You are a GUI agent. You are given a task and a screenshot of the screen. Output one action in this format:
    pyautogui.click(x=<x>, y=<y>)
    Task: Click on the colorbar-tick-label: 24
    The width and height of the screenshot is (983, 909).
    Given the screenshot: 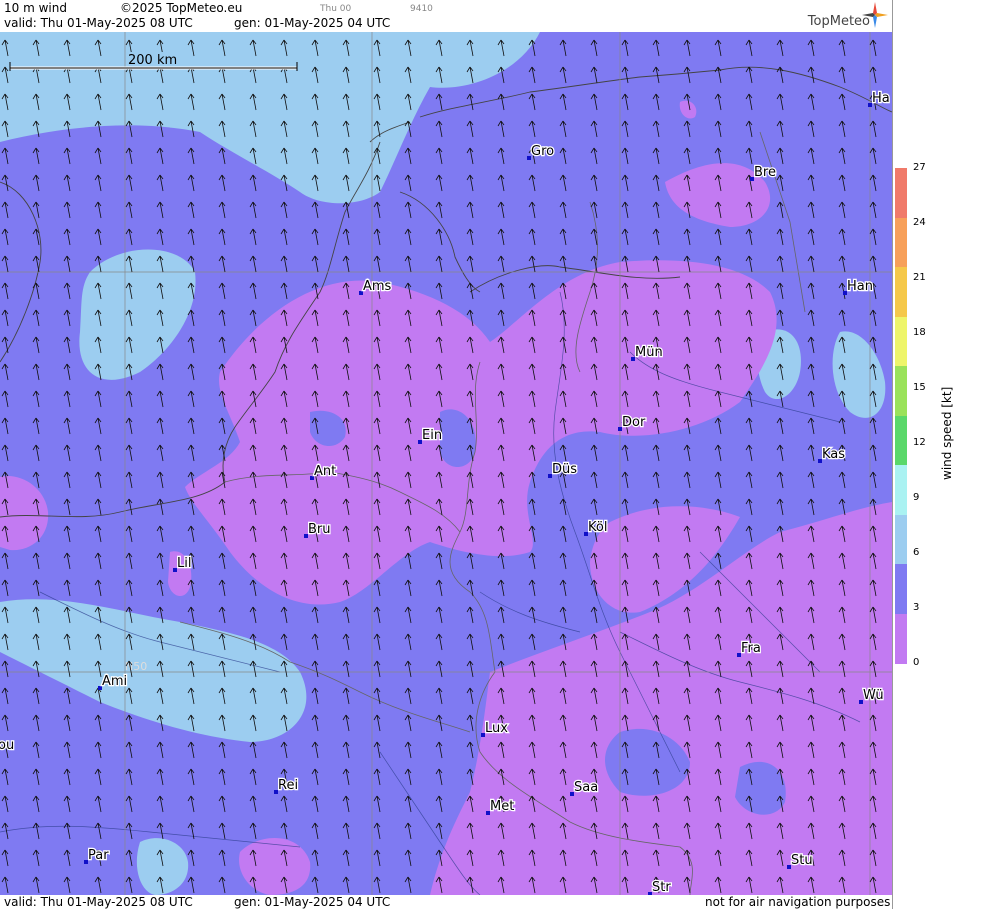 What is the action you would take?
    pyautogui.click(x=919, y=222)
    